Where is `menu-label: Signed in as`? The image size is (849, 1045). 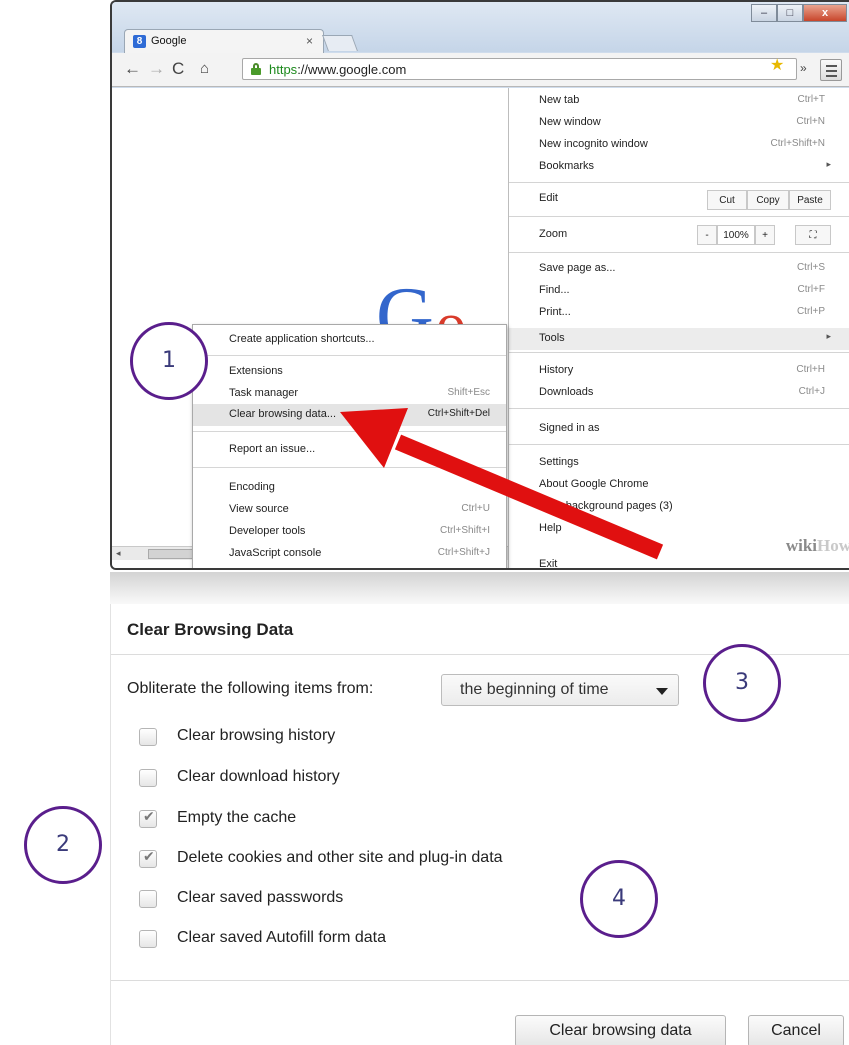 menu-label: Signed in as is located at coordinates (569, 428).